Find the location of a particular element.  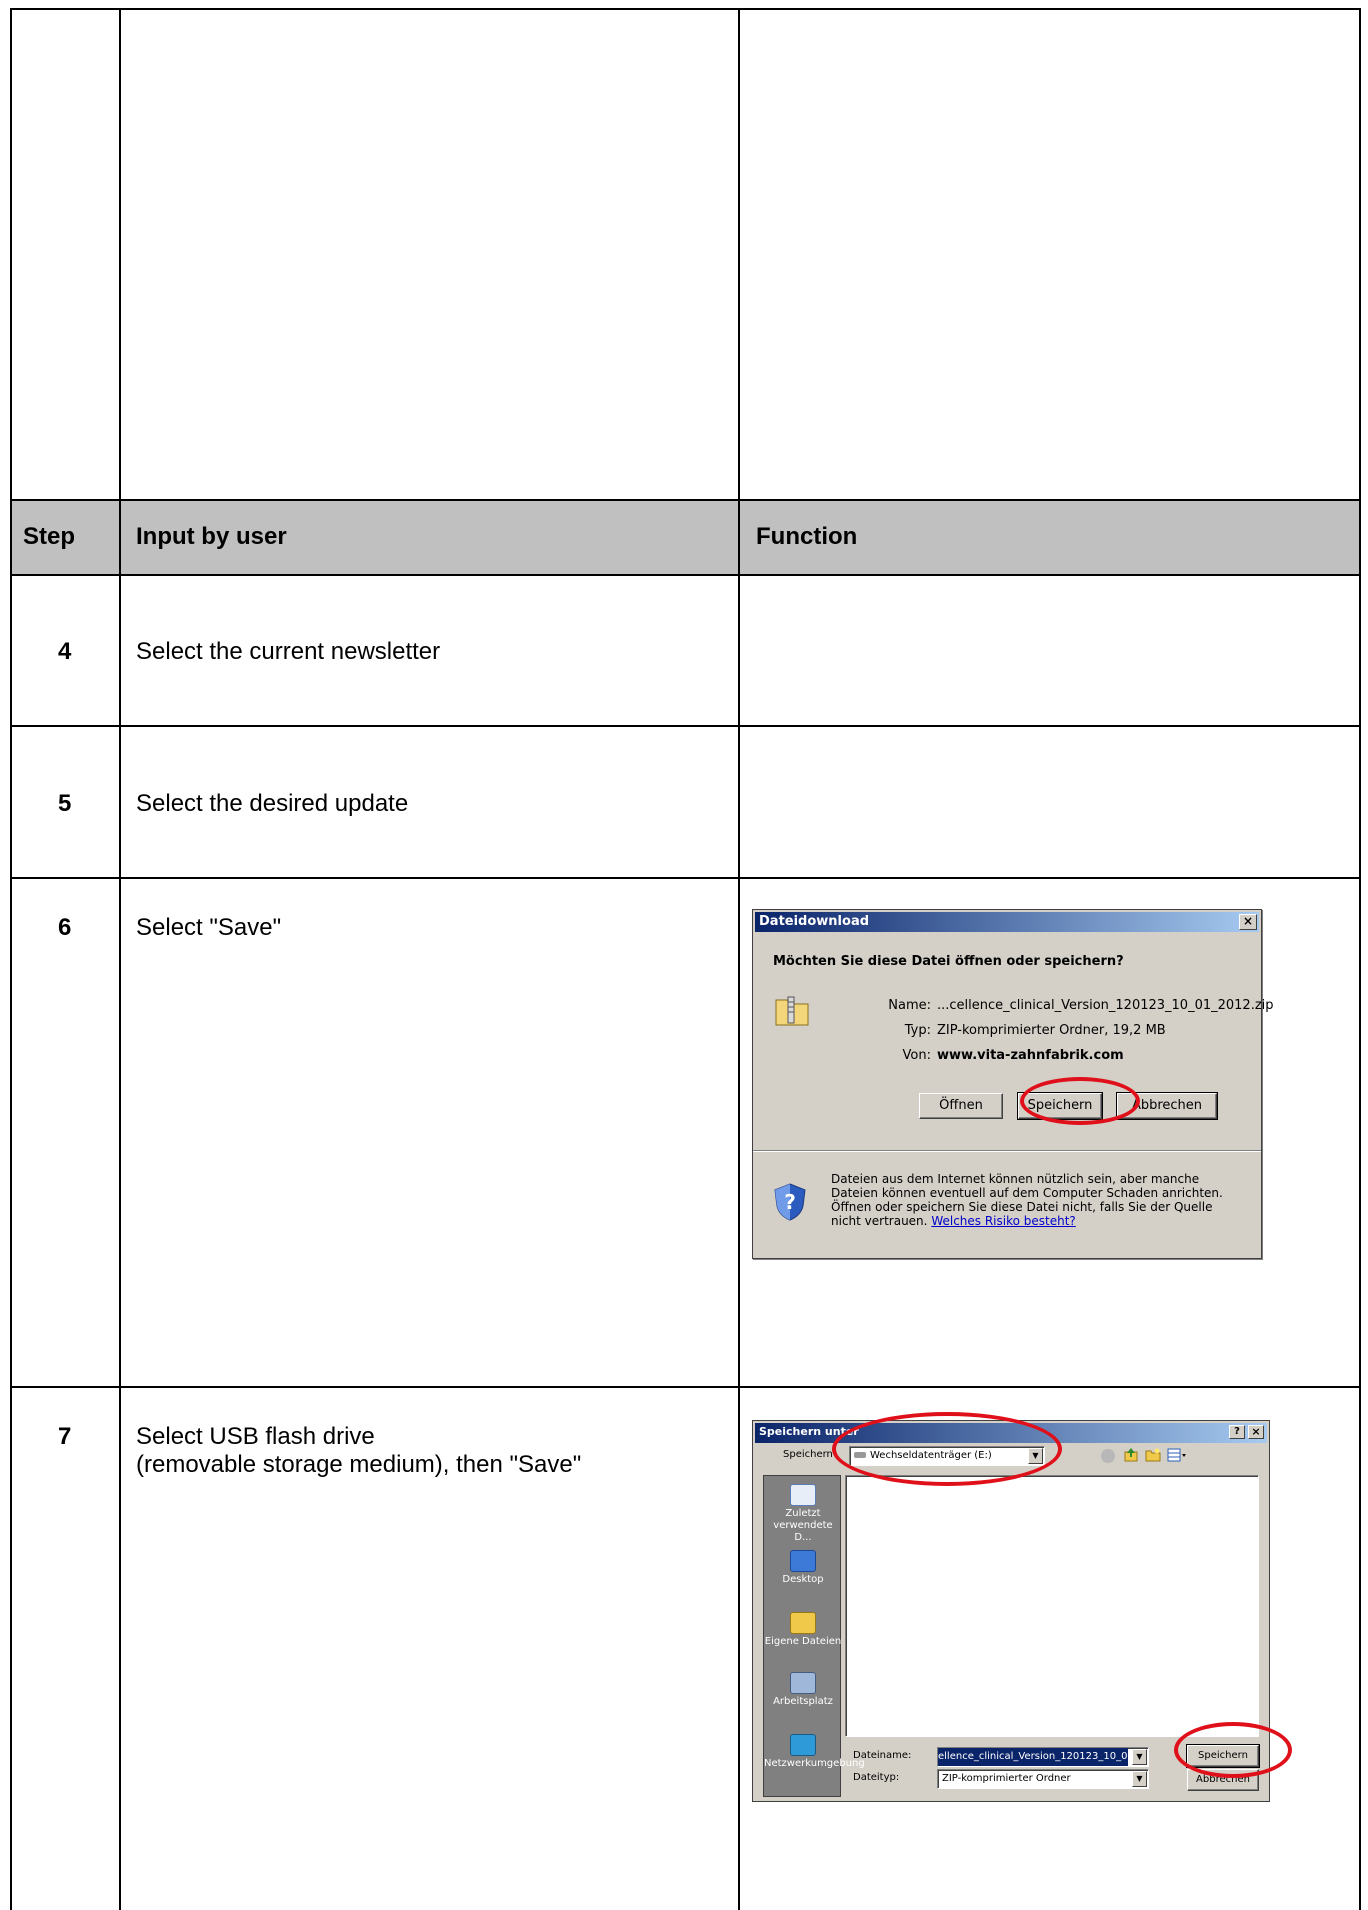

dialog-titlebar: Speichern unter ? × is located at coordinates (1011, 1433).